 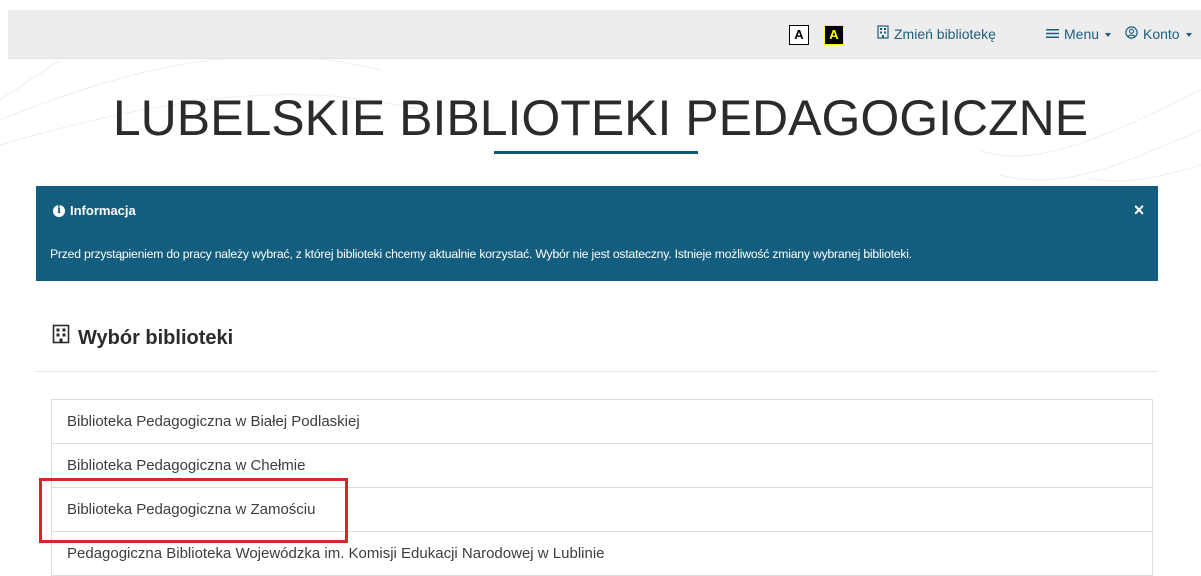 What do you see at coordinates (799, 35) in the screenshot?
I see `normal-contrast-button: A` at bounding box center [799, 35].